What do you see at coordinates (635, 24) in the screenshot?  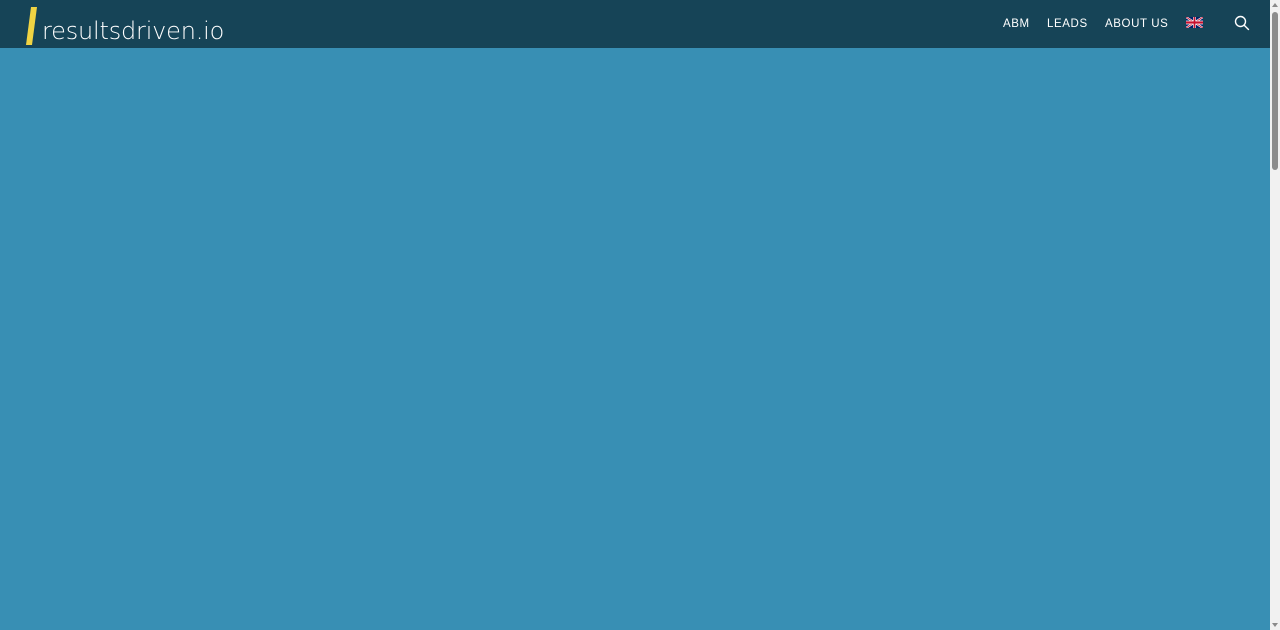 I see `site-header: resultsdriven.io ABM LEADS ABOUT US` at bounding box center [635, 24].